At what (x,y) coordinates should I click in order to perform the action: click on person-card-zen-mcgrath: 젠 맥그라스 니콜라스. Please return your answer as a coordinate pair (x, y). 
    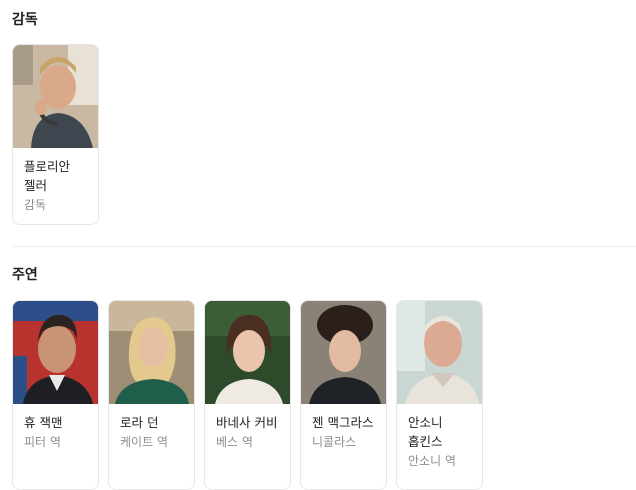
    Looking at the image, I should click on (343, 395).